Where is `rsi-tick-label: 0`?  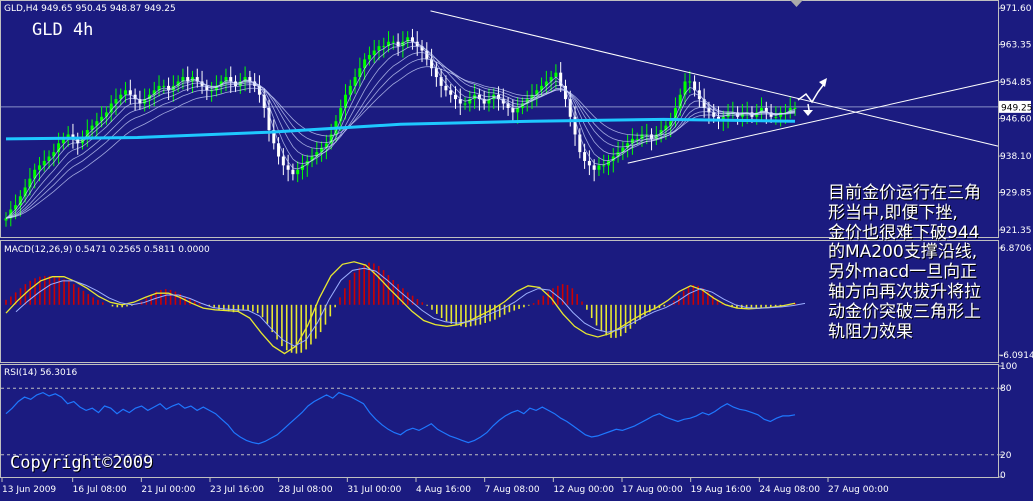
rsi-tick-label: 0 is located at coordinates (1003, 476).